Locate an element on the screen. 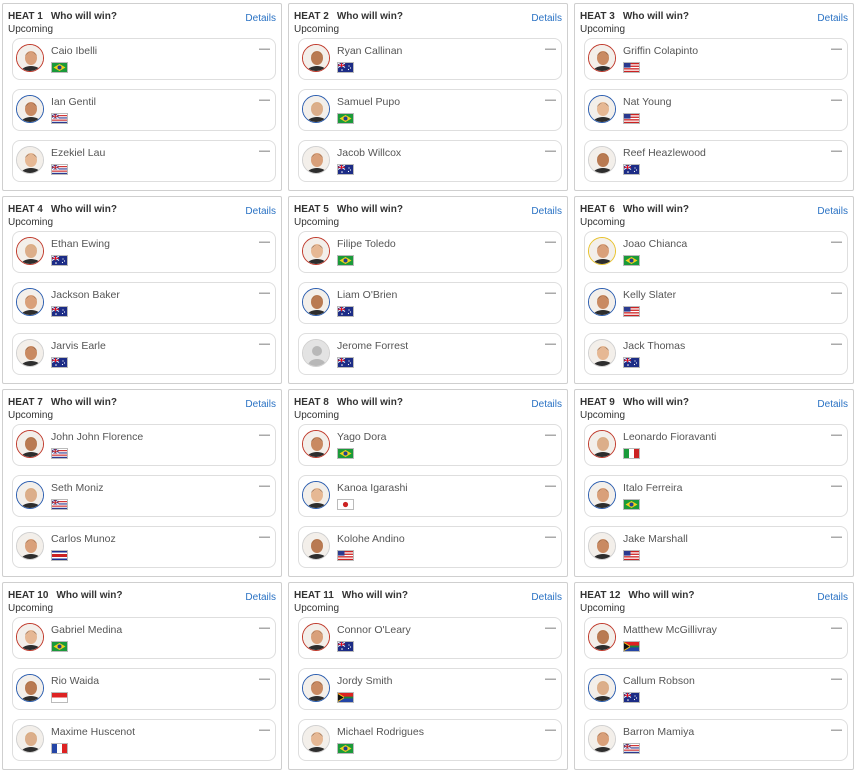 The height and width of the screenshot is (770, 855). surfer-option: Maxime Huscenot — is located at coordinates (144, 740).